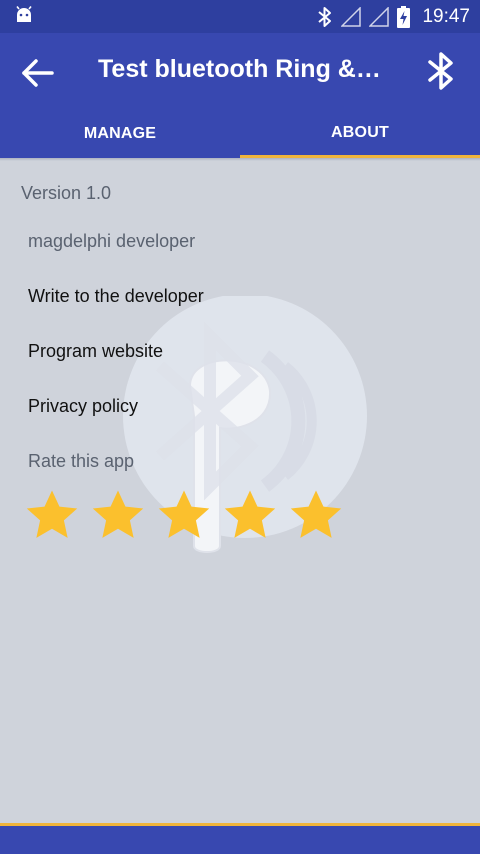 Image resolution: width=480 pixels, height=854 pixels. What do you see at coordinates (446, 16) in the screenshot?
I see `status-time: 19:47` at bounding box center [446, 16].